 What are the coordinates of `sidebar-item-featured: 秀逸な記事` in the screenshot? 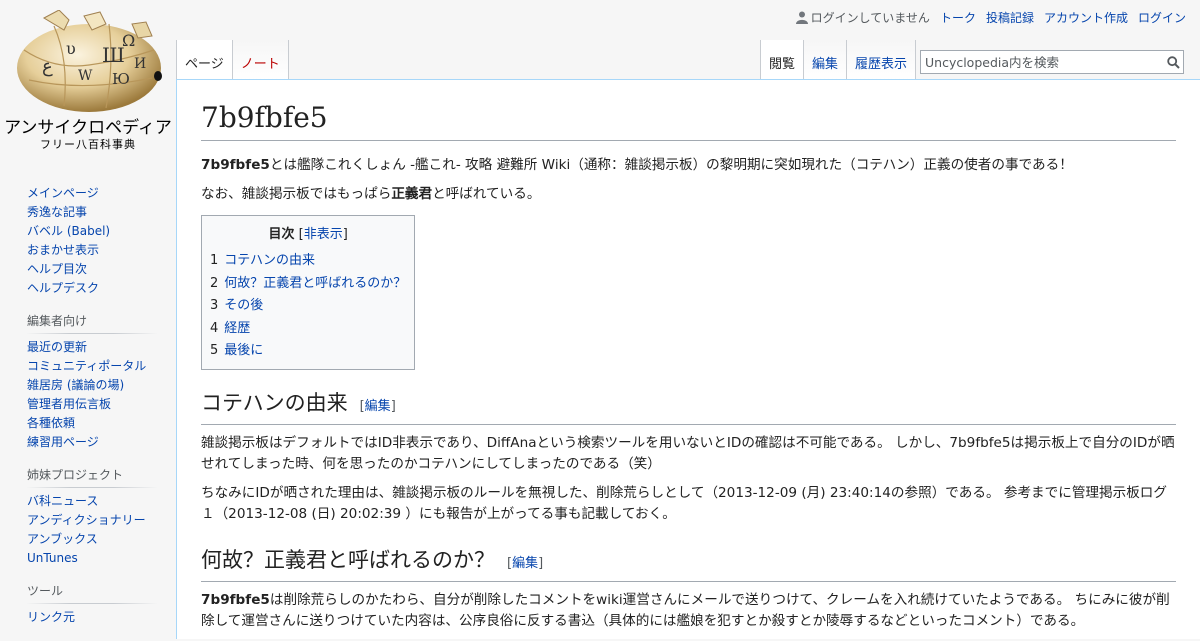 It's located at (57, 212).